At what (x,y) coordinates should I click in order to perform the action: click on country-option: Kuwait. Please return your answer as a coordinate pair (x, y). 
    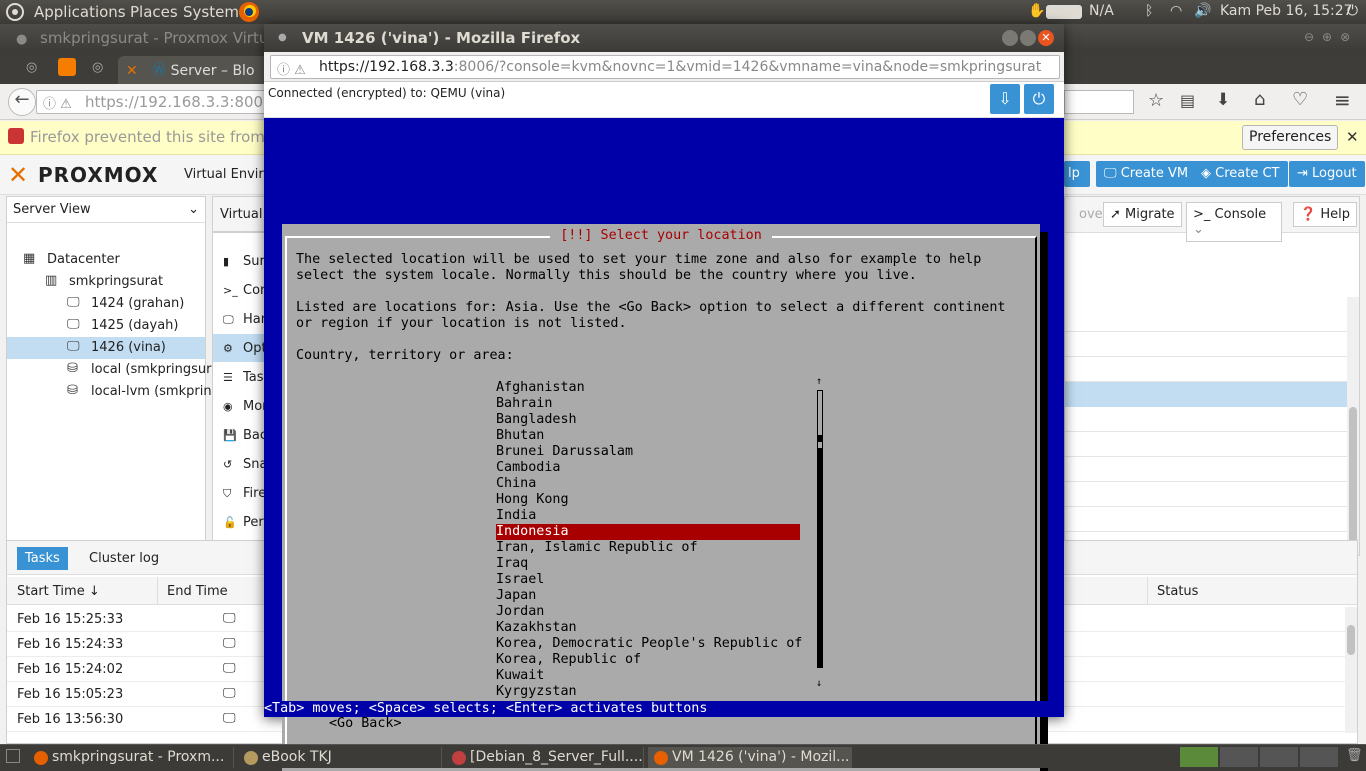
    Looking at the image, I should click on (648, 676).